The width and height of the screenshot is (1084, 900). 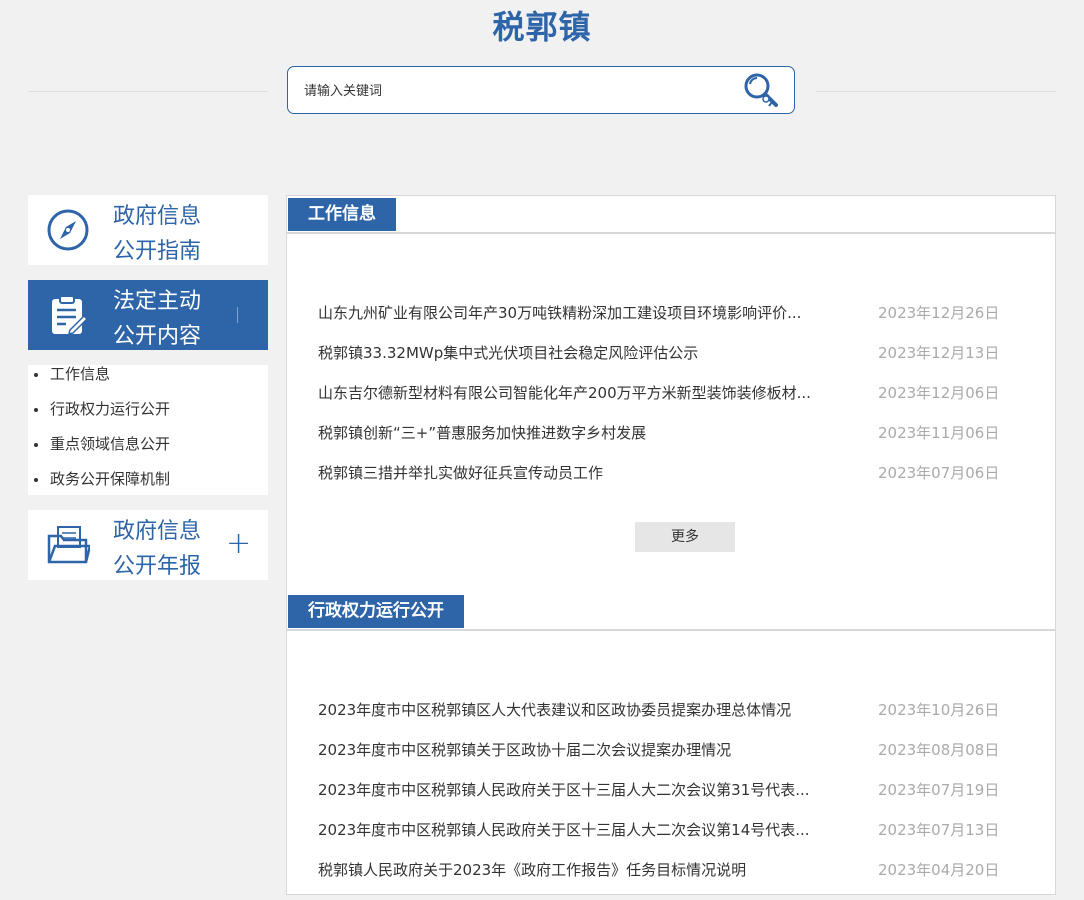 I want to click on news-date: 2023年07月13日, so click(x=939, y=830).